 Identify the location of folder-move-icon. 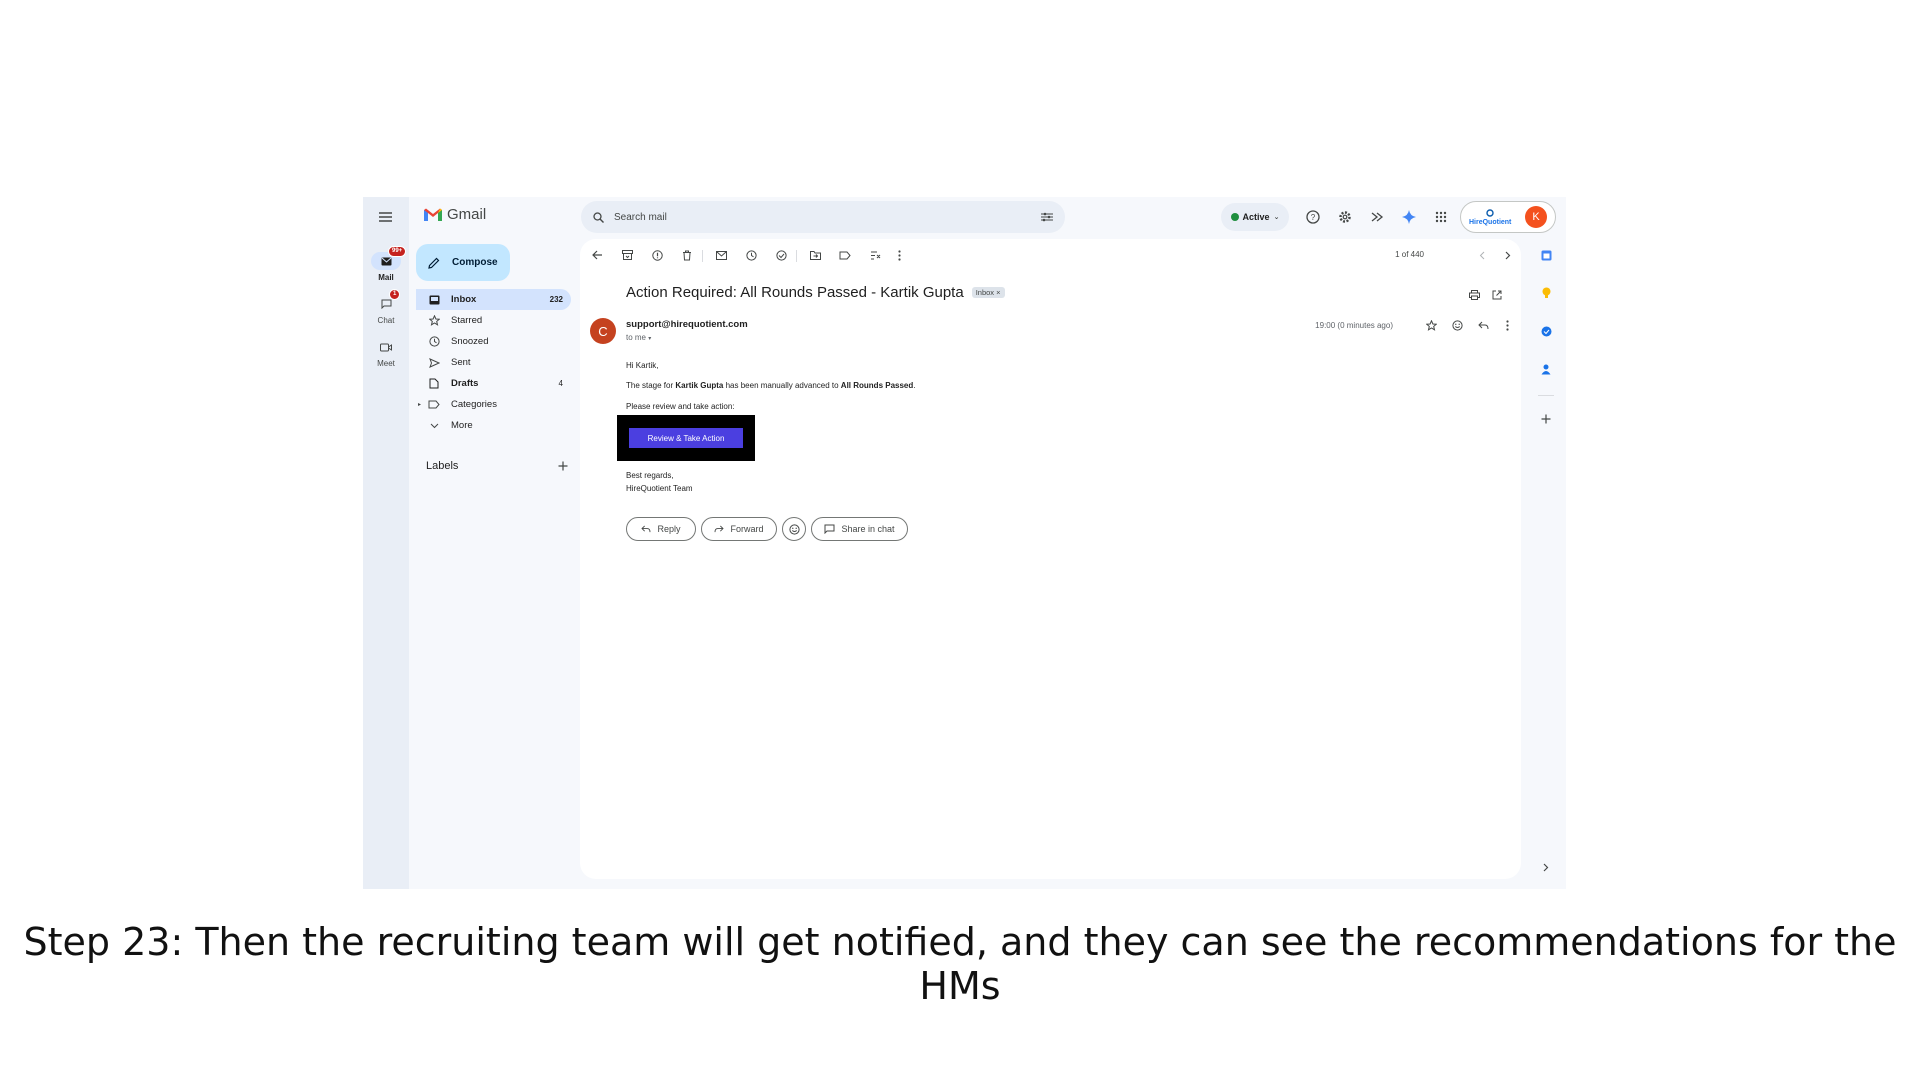
(815, 255).